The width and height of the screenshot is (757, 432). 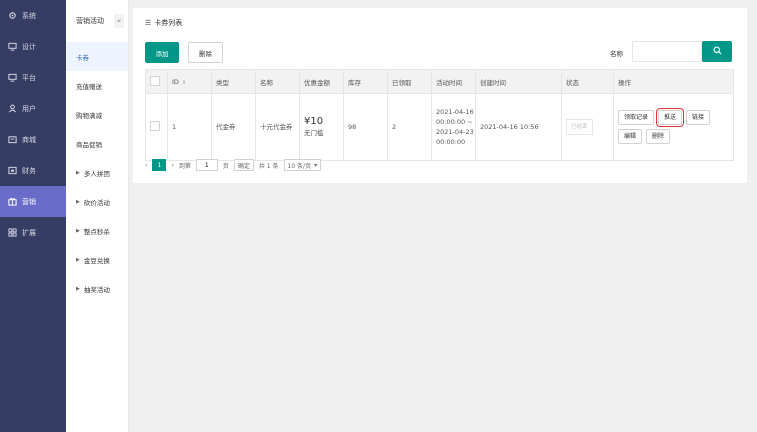 I want to click on action-buttons: 领取记录 推送 链接 编辑 删除, so click(x=675, y=126).